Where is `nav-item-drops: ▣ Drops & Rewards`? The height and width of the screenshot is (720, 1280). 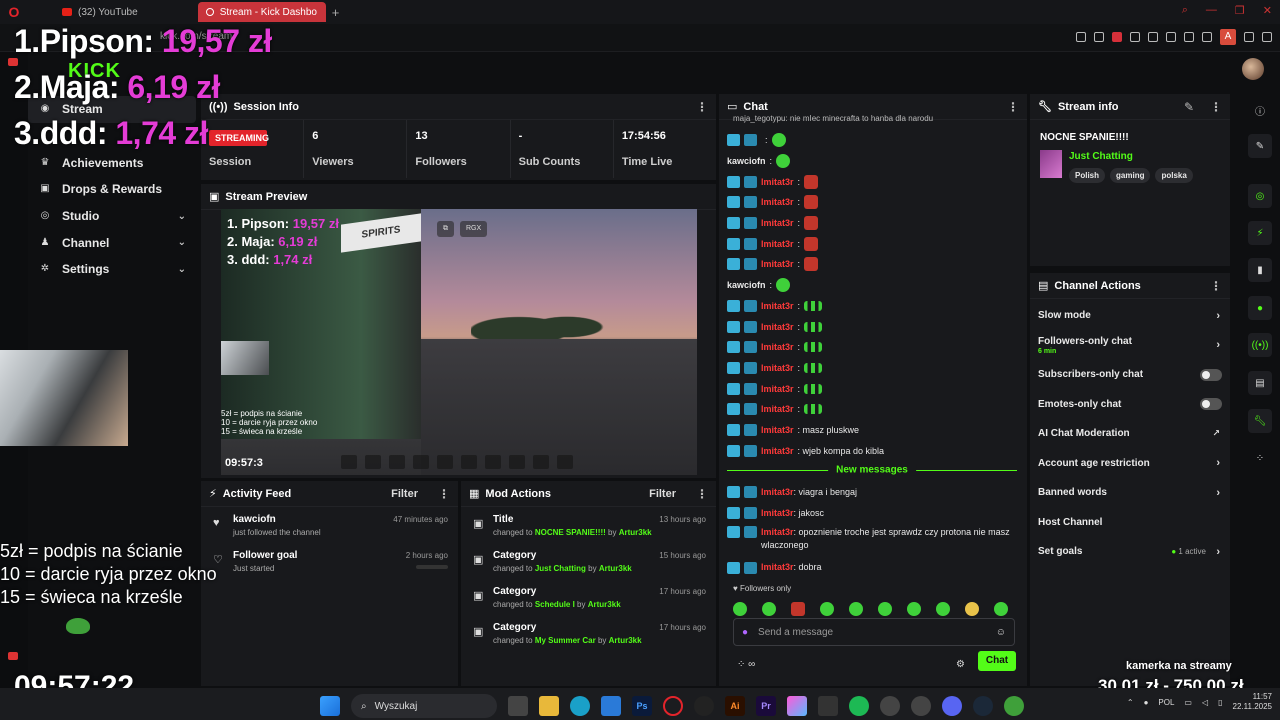 nav-item-drops: ▣ Drops & Rewards is located at coordinates (112, 189).